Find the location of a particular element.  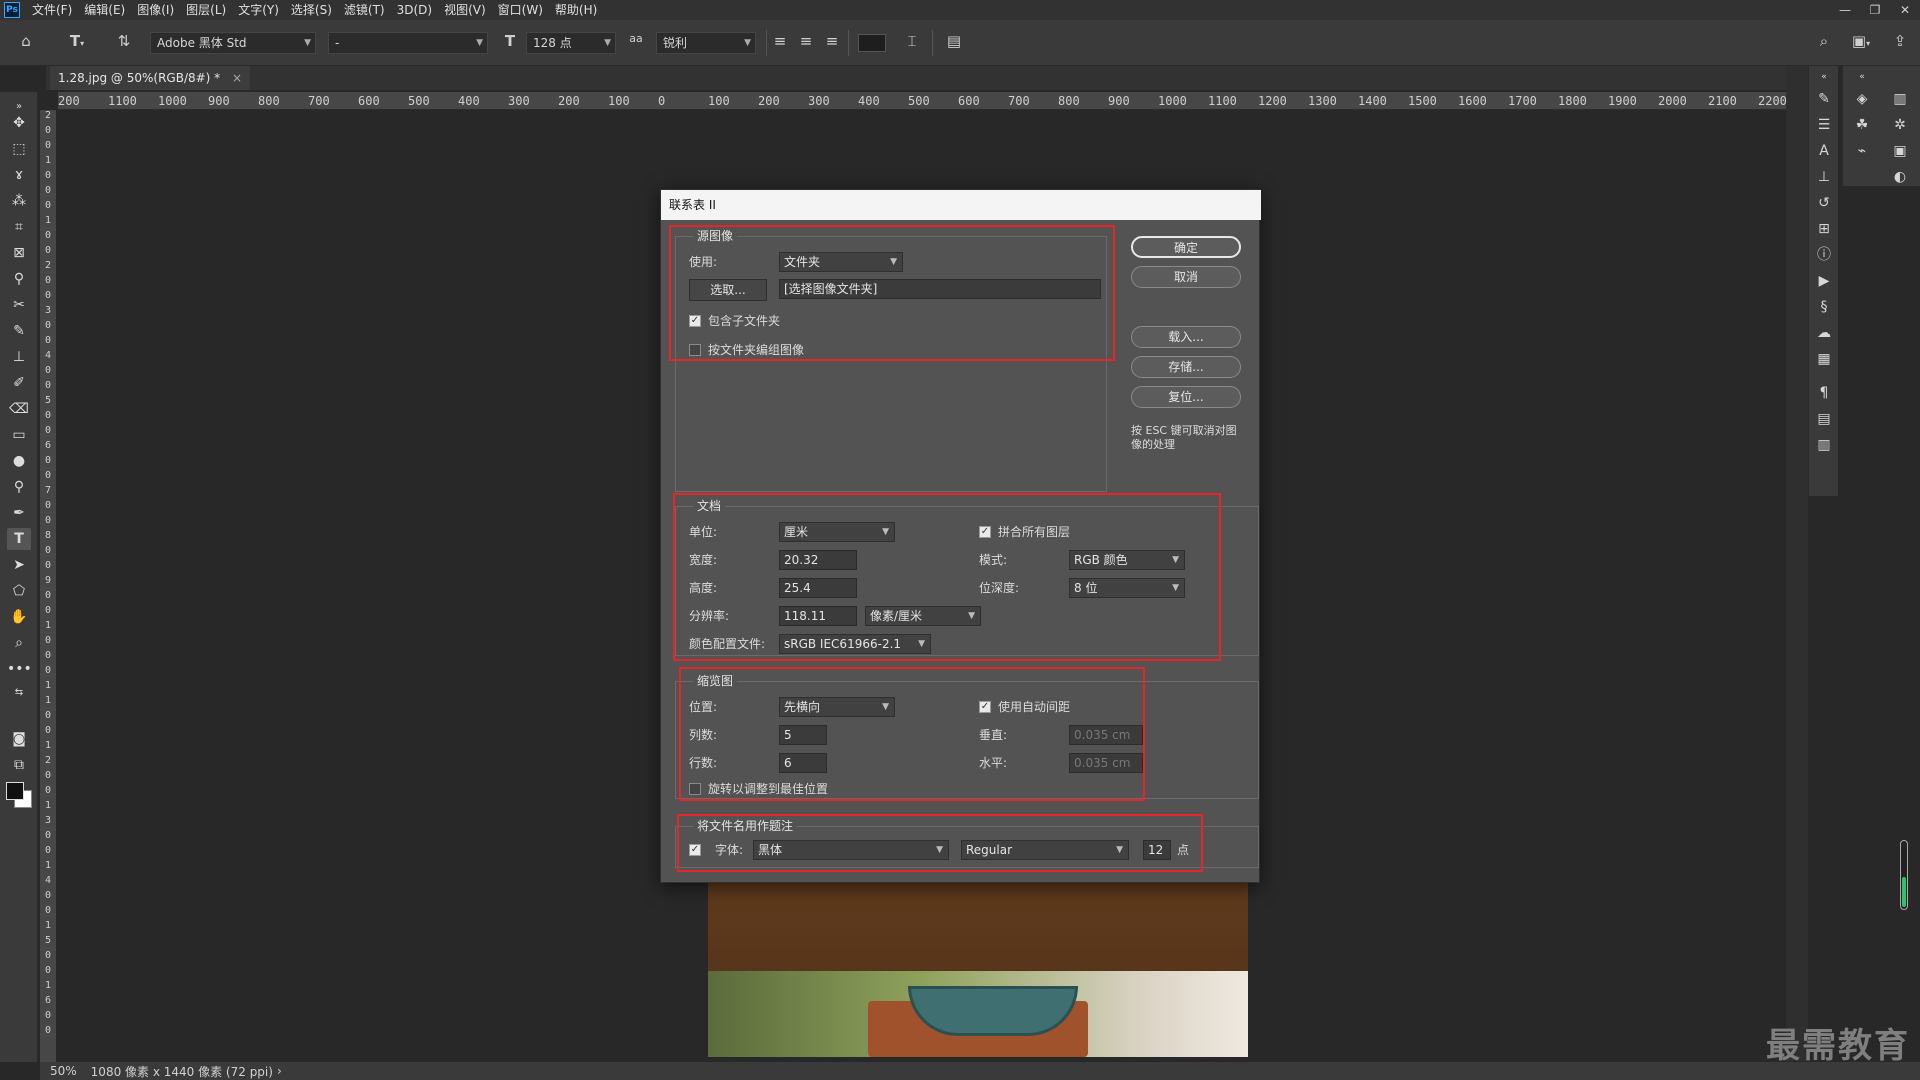

paragraph-styles-icon: ▤ is located at coordinates (1824, 419).